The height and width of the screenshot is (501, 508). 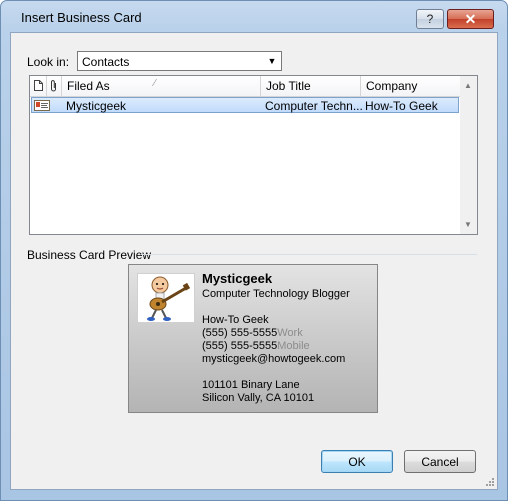 I want to click on card-job-title: Computer Technology Blogger, so click(x=276, y=294).